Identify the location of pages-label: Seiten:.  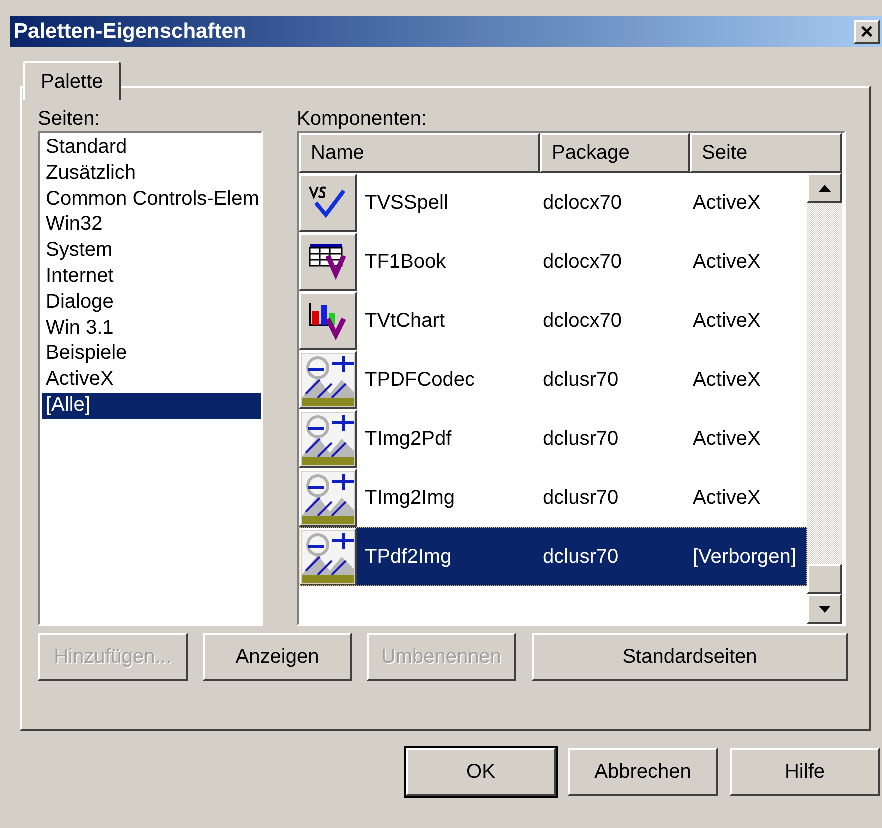
(70, 119).